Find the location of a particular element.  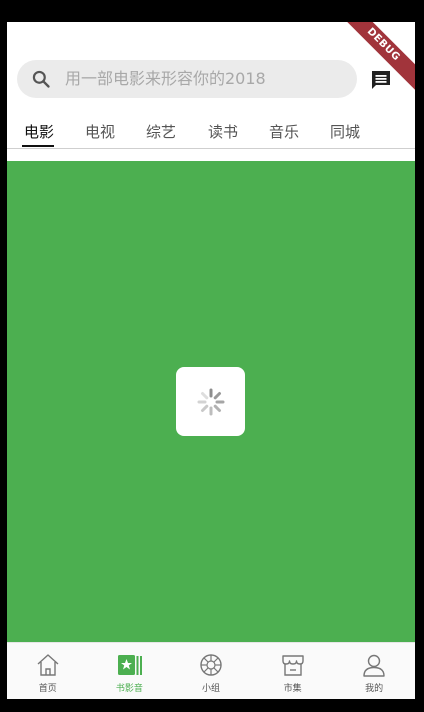

nav-item-profile: 我的 is located at coordinates (374, 671).